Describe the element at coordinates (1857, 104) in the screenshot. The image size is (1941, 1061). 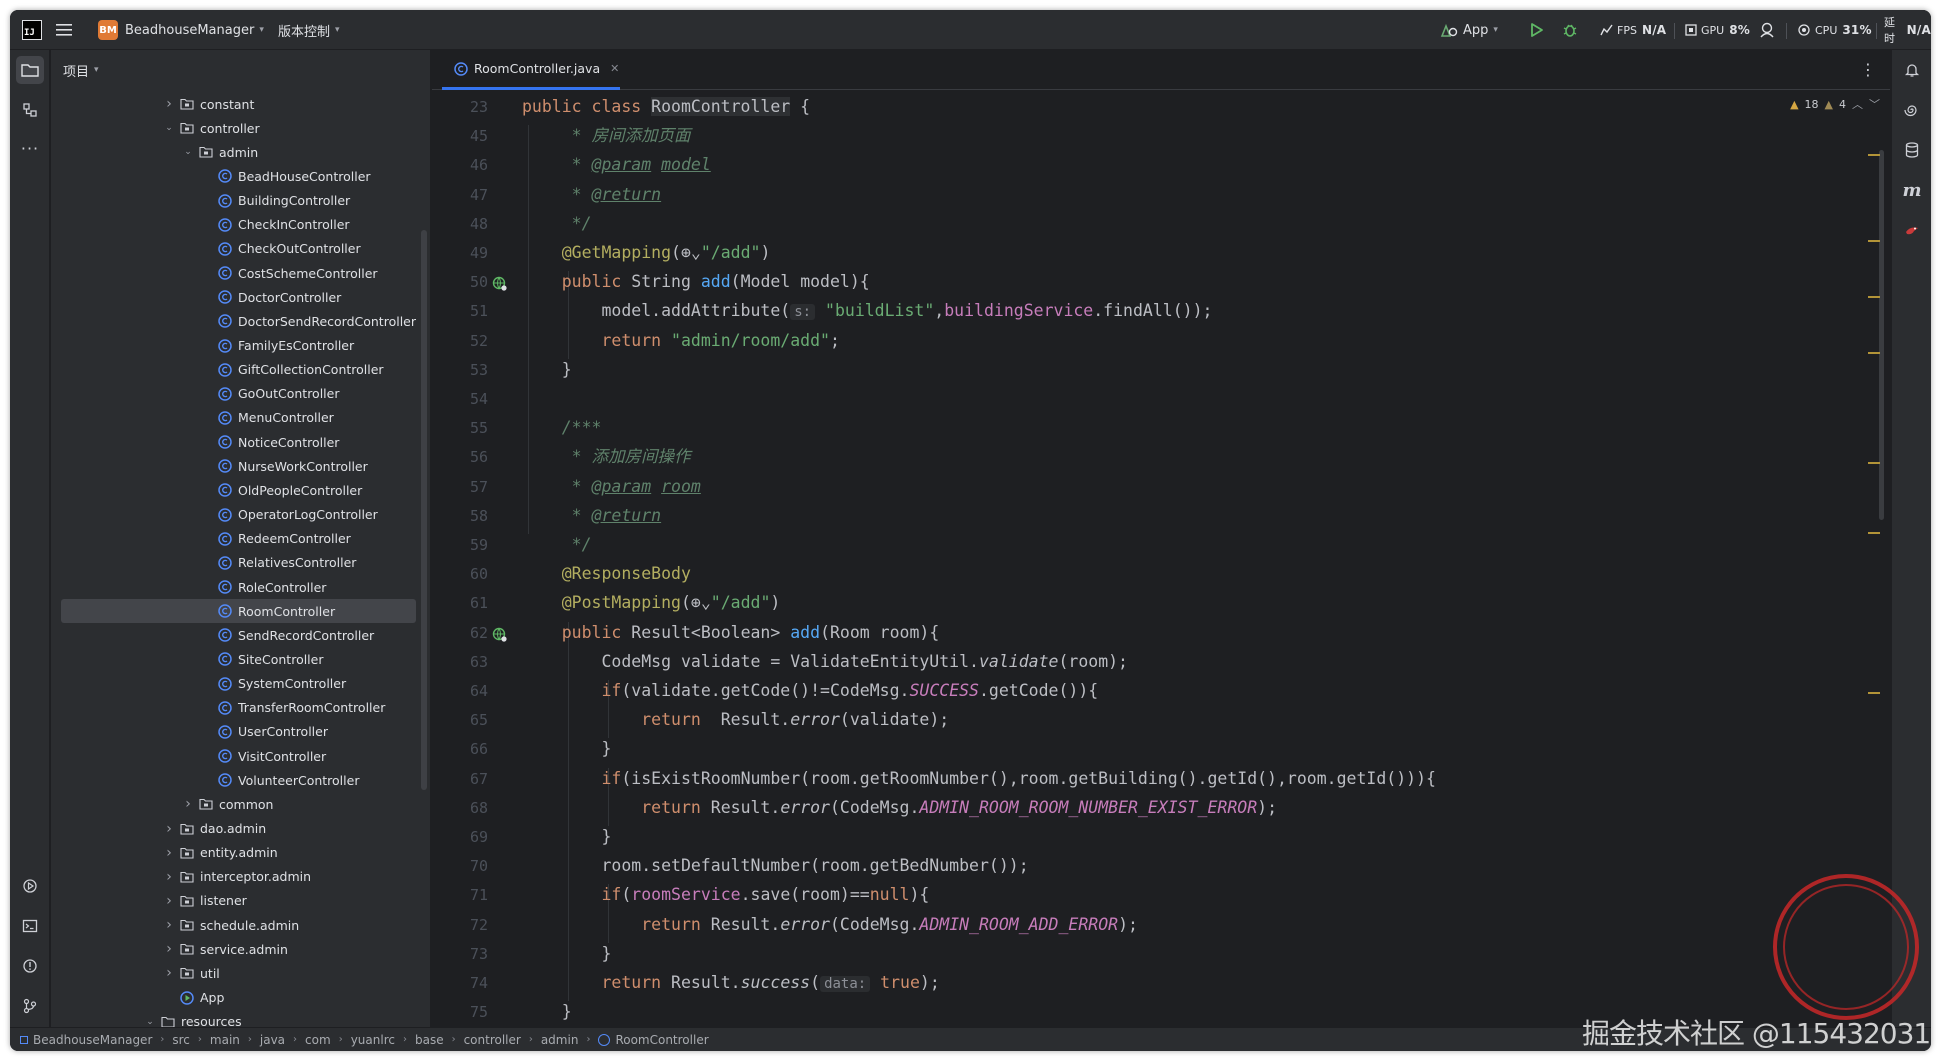
I see `chevron-up-icon: ︿` at that location.